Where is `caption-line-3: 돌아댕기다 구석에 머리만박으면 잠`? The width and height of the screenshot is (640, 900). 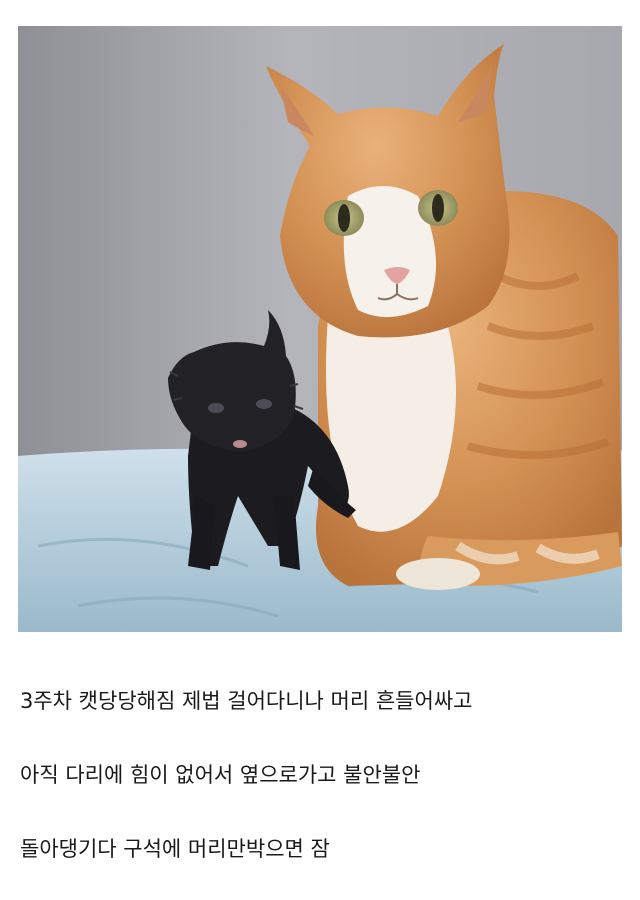
caption-line-3: 돌아댕기다 구석에 머리만박으면 잠 is located at coordinates (175, 849).